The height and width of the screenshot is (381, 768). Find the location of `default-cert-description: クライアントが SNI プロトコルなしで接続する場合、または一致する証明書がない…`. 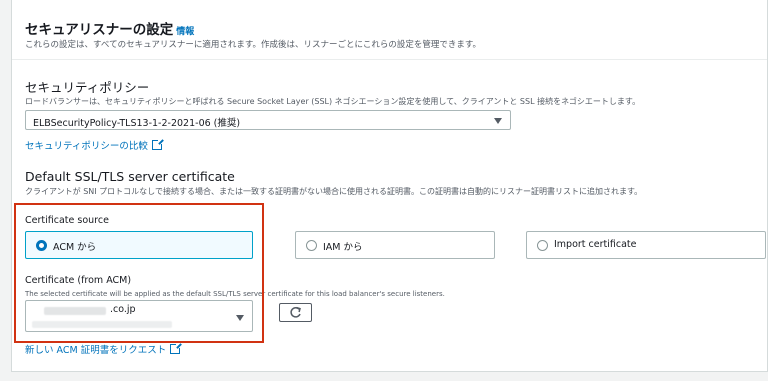

default-cert-description: クライアントが SNI プロトコルなしで接続する場合、または一致する証明書がない… is located at coordinates (334, 191).